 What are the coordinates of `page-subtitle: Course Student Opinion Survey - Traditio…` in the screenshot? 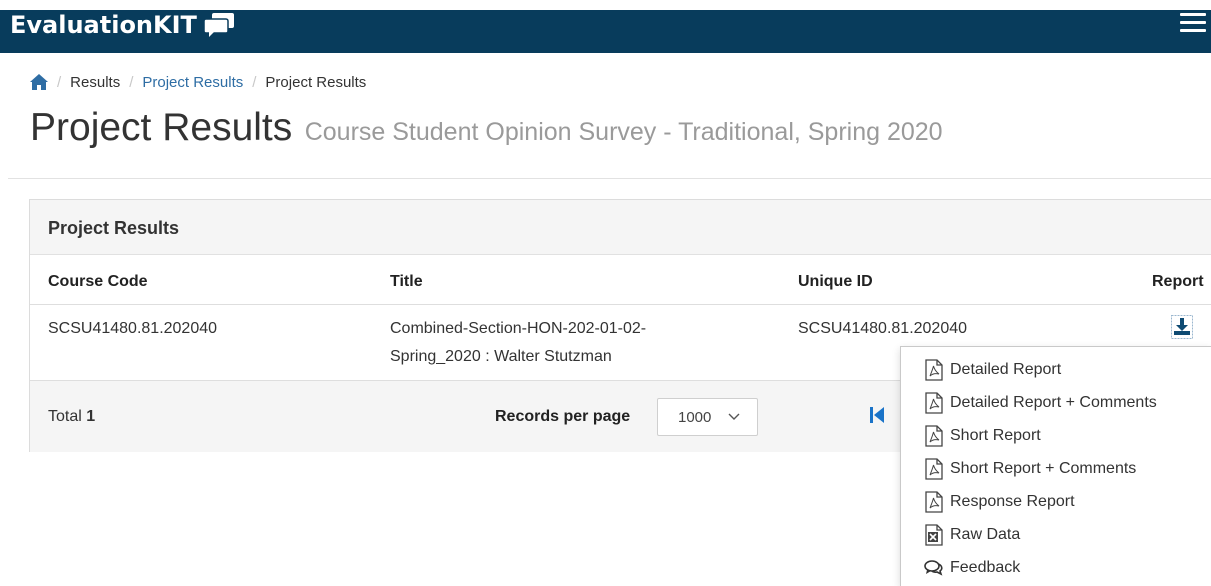 It's located at (623, 132).